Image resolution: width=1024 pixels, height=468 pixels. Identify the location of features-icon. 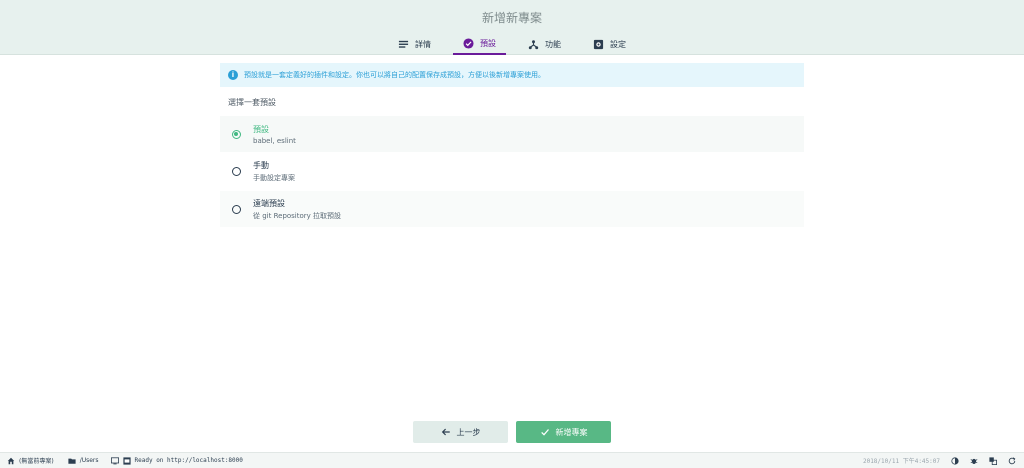
(533, 44).